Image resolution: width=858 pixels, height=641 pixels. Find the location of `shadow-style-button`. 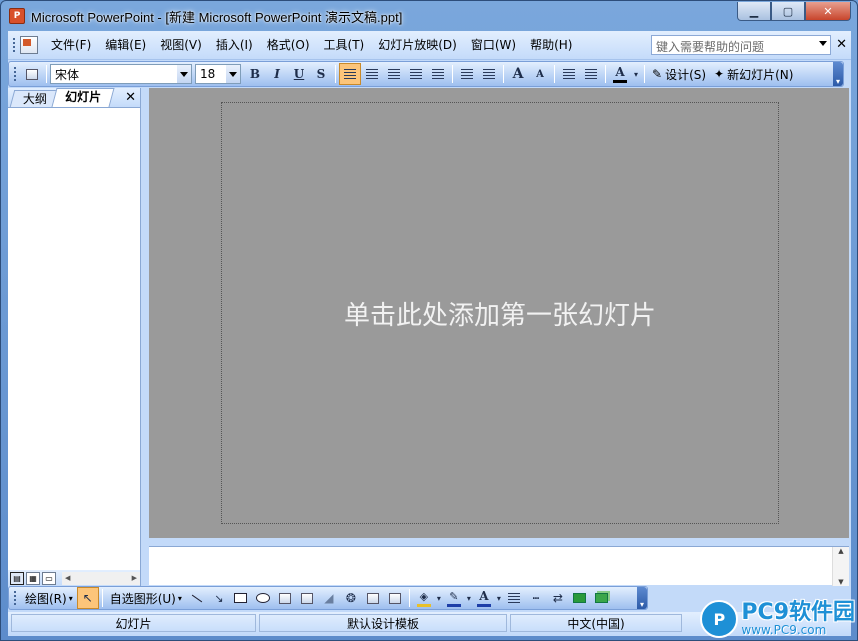

shadow-style-button is located at coordinates (580, 598).